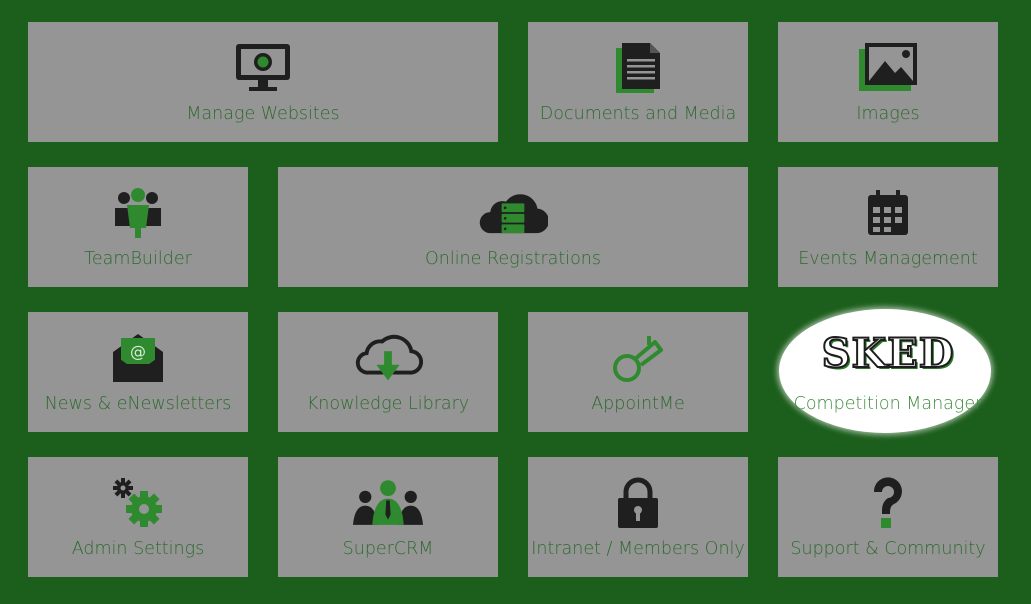  Describe the element at coordinates (638, 68) in the screenshot. I see `document-icon` at that location.